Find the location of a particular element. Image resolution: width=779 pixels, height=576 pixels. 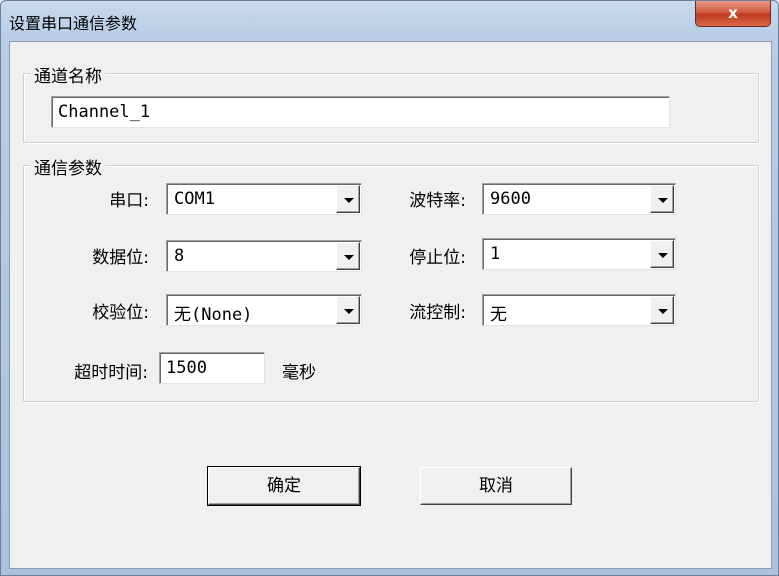

close-icon: x is located at coordinates (733, 13).